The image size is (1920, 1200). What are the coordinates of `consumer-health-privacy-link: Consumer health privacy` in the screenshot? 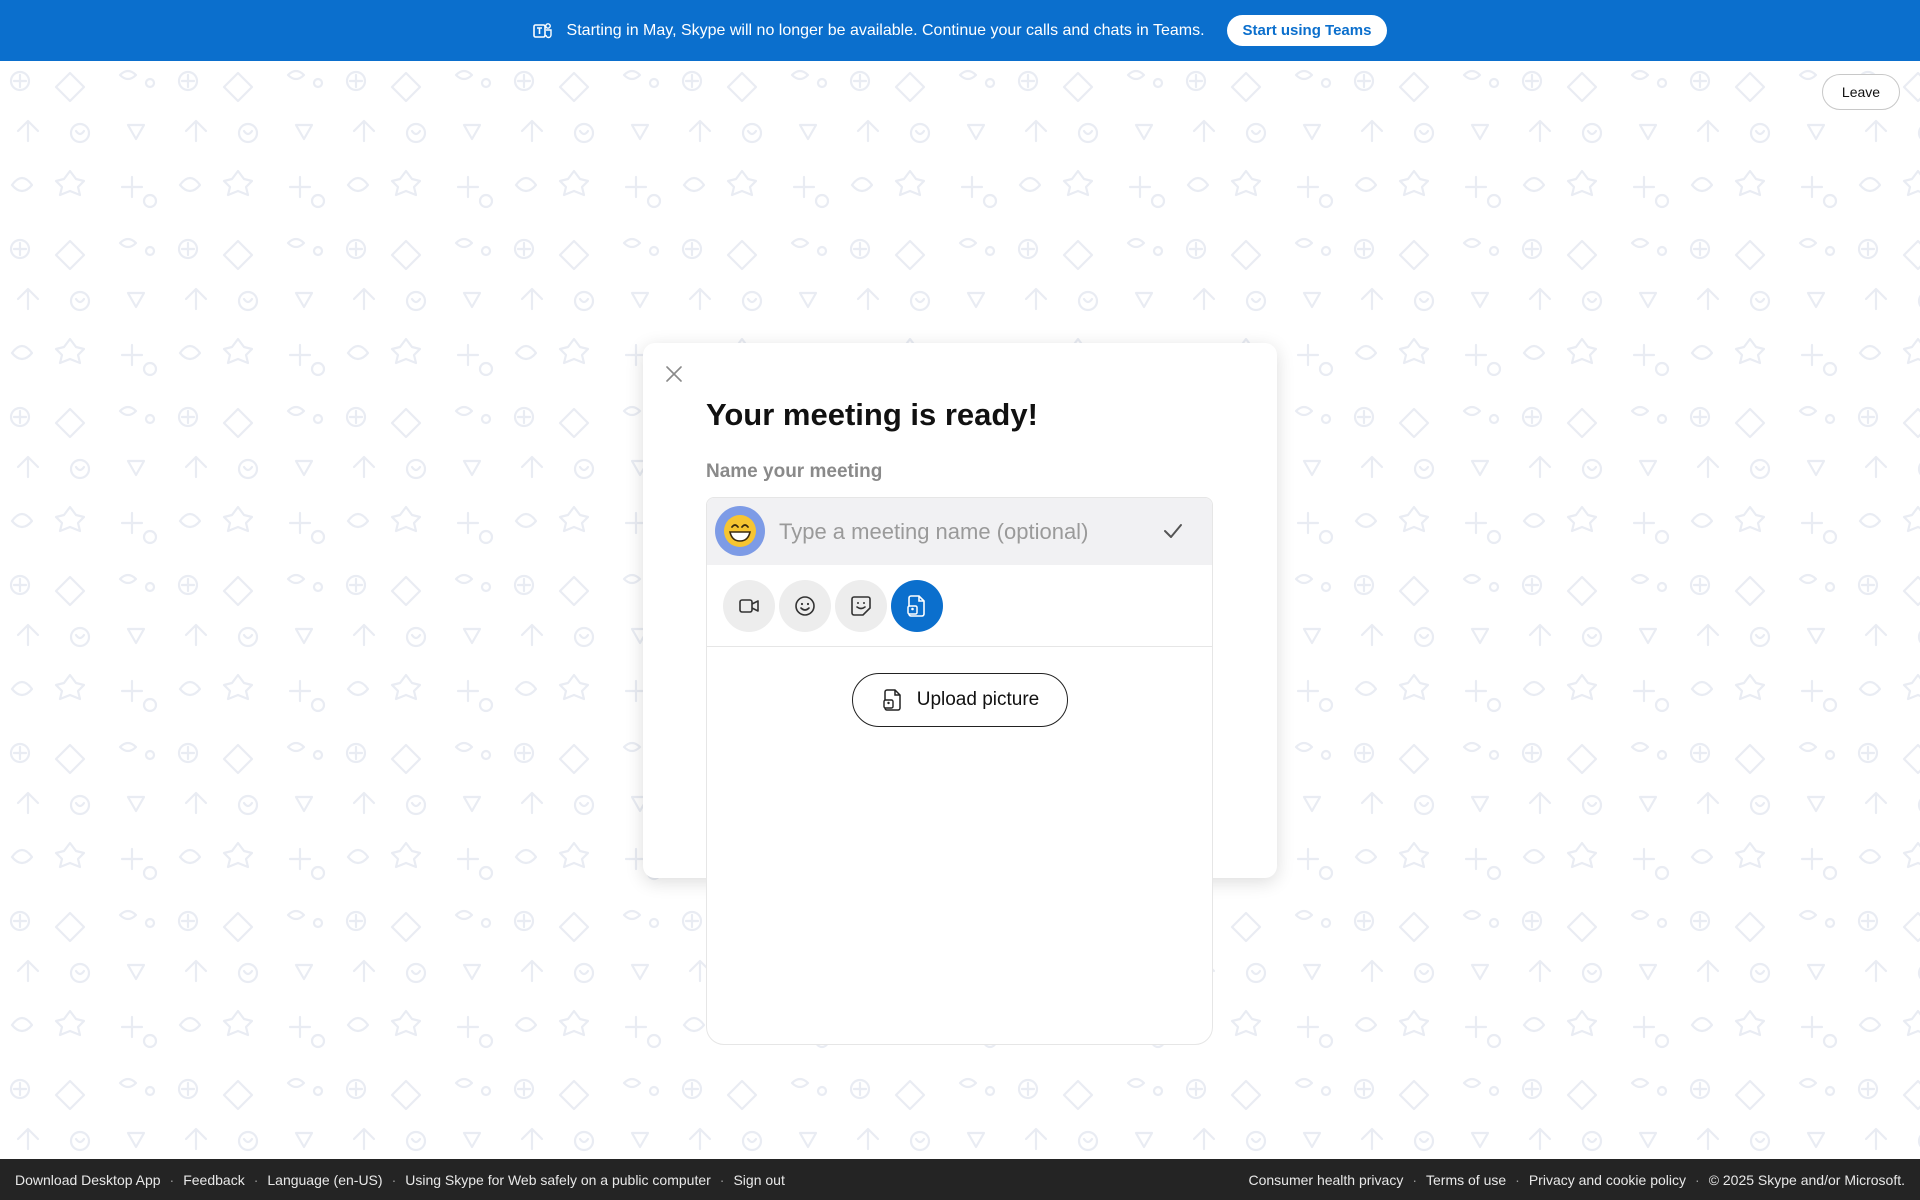 It's located at (1325, 1180).